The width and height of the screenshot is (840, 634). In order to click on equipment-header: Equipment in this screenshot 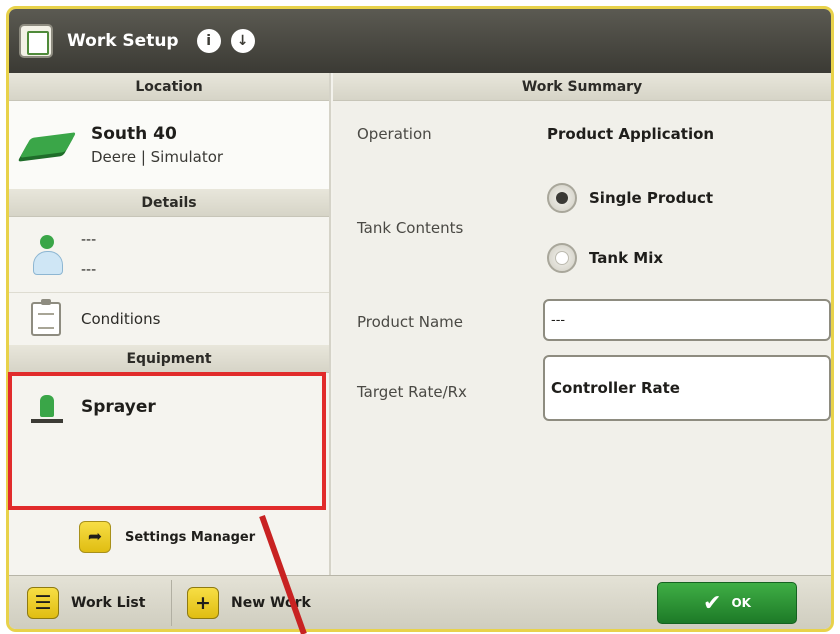, I will do `click(169, 359)`.